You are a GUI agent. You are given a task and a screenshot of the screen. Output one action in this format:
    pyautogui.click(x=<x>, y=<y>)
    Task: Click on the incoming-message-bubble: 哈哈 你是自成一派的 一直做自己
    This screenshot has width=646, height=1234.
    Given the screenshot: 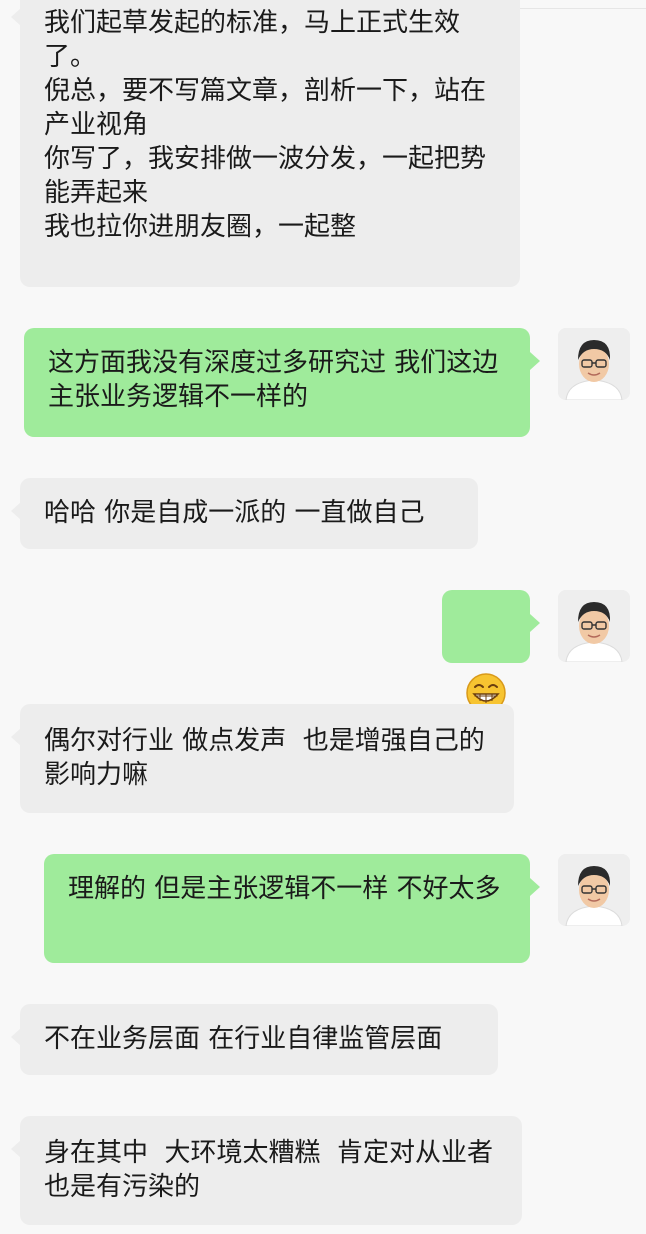 What is the action you would take?
    pyautogui.click(x=244, y=513)
    